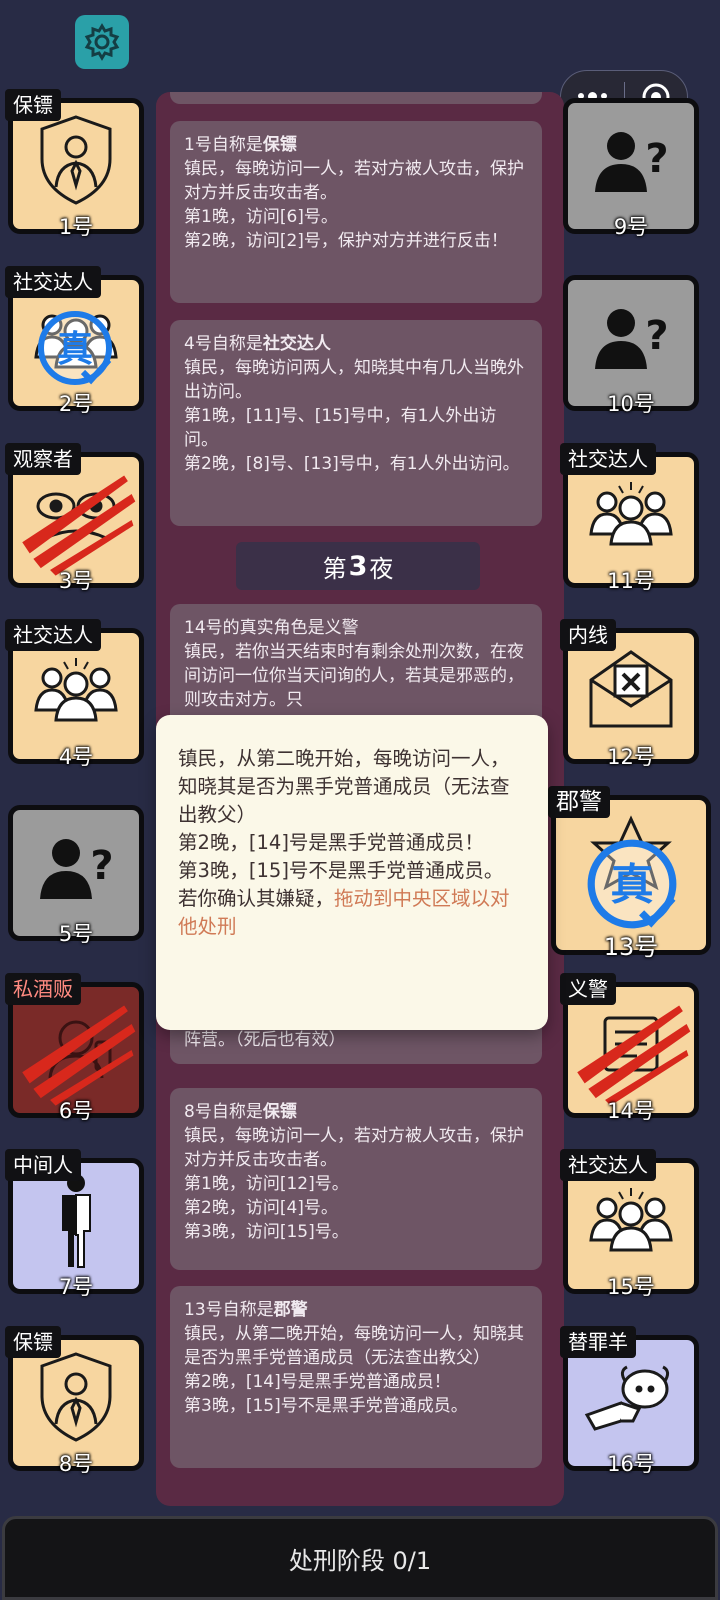  What do you see at coordinates (631, 689) in the screenshot?
I see `envelope-x-icon` at bounding box center [631, 689].